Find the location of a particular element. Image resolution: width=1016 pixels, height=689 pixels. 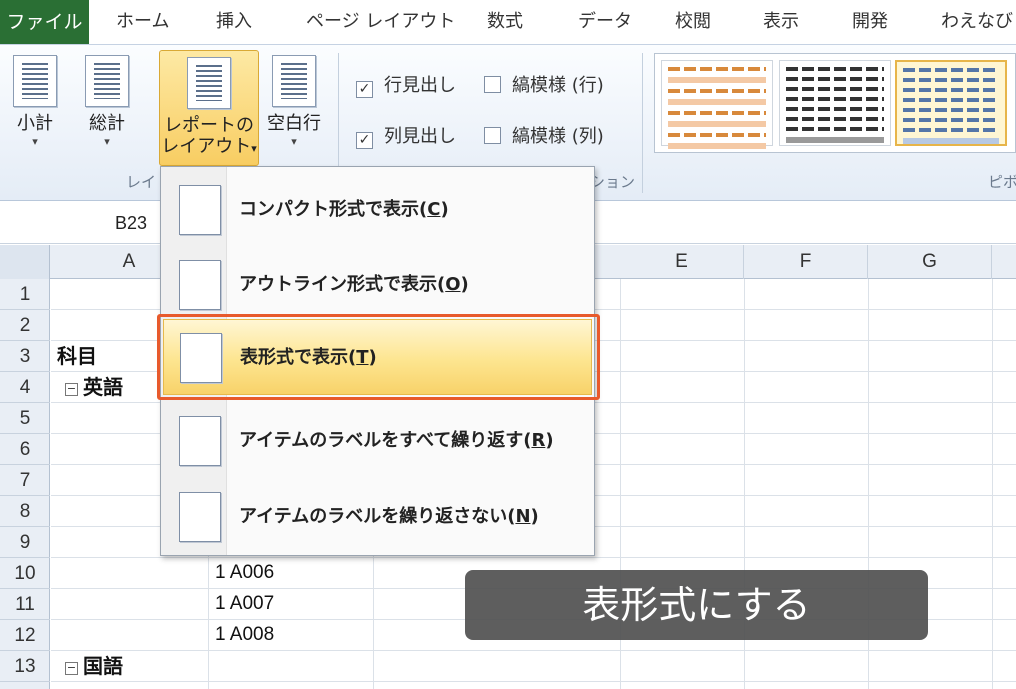

cell-a3: 科目 is located at coordinates (77, 356).